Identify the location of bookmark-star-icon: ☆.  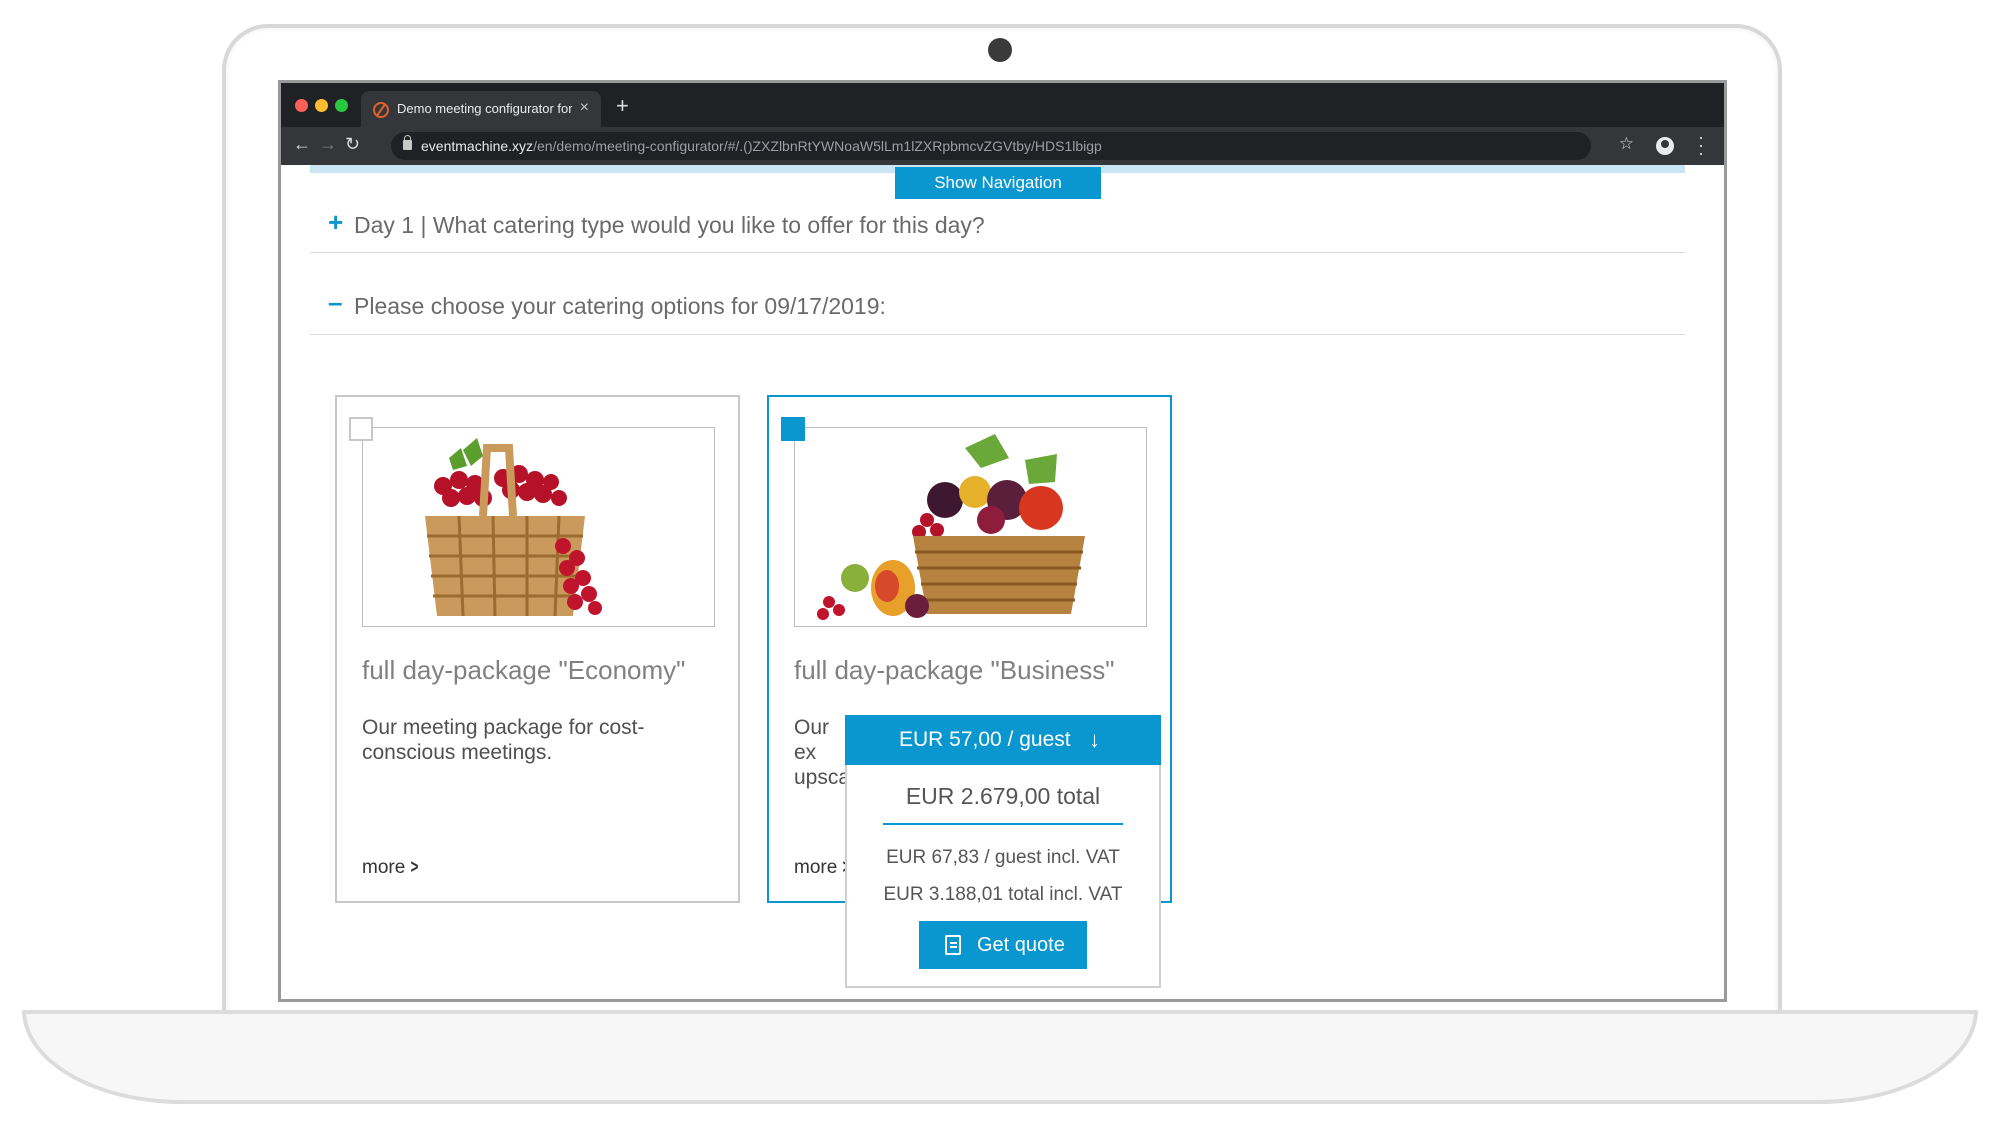
(1626, 144).